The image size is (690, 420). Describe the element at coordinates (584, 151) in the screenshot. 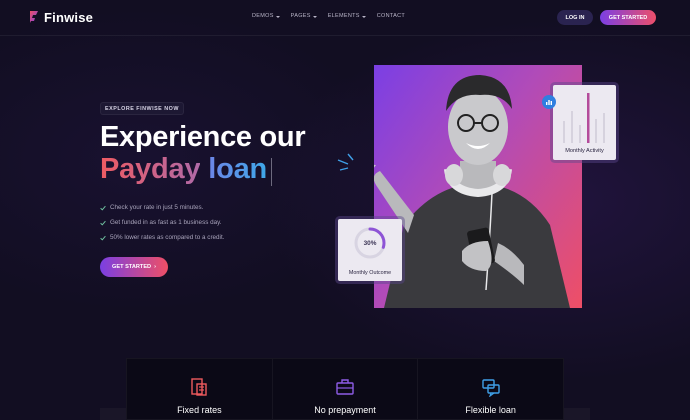

I see `activity-card-label: Monthly Activity` at that location.